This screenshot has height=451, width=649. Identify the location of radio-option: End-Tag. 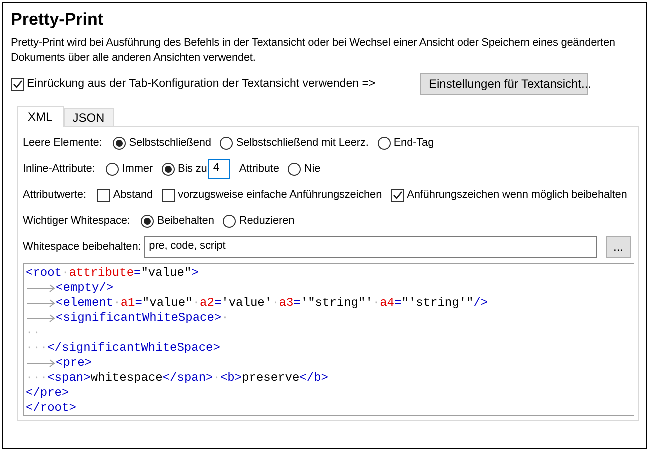
(406, 143).